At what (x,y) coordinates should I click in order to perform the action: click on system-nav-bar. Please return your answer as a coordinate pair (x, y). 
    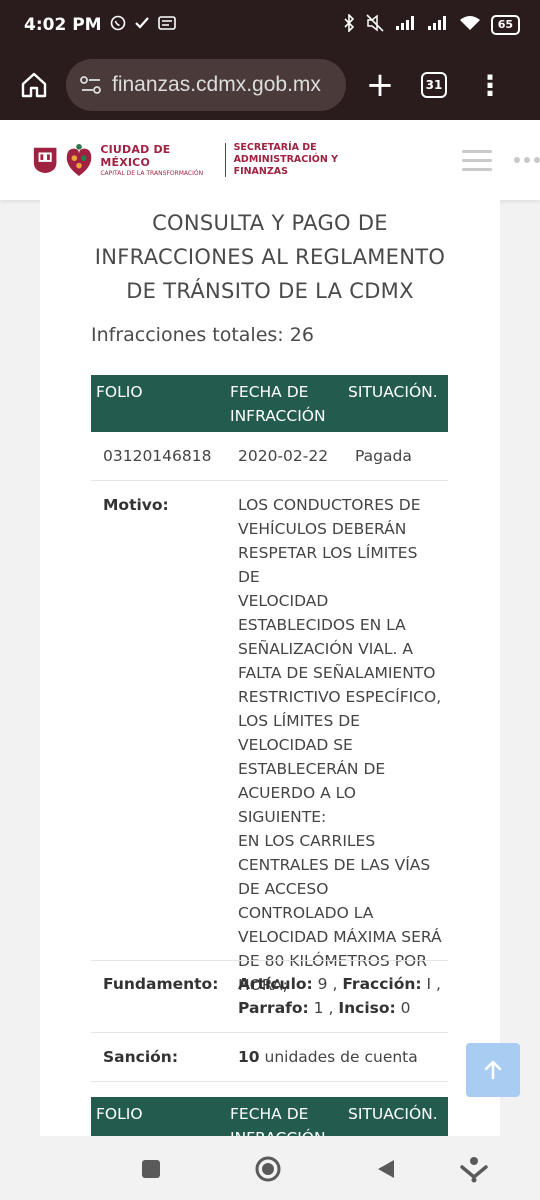
    Looking at the image, I should click on (270, 1168).